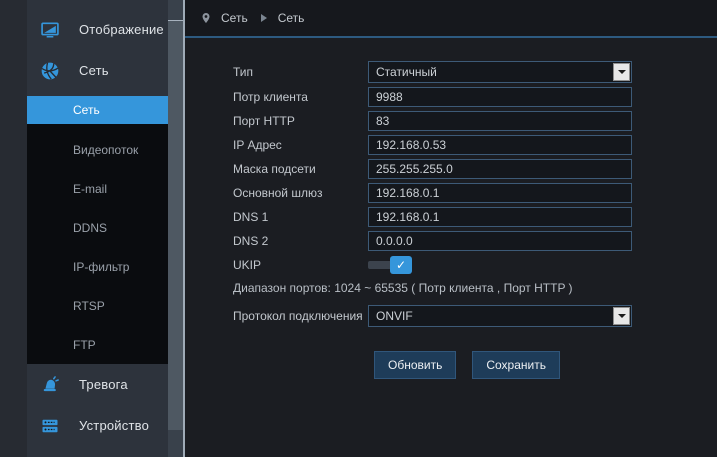 The height and width of the screenshot is (457, 717). I want to click on submenu-item-ftp: FTP, so click(97, 344).